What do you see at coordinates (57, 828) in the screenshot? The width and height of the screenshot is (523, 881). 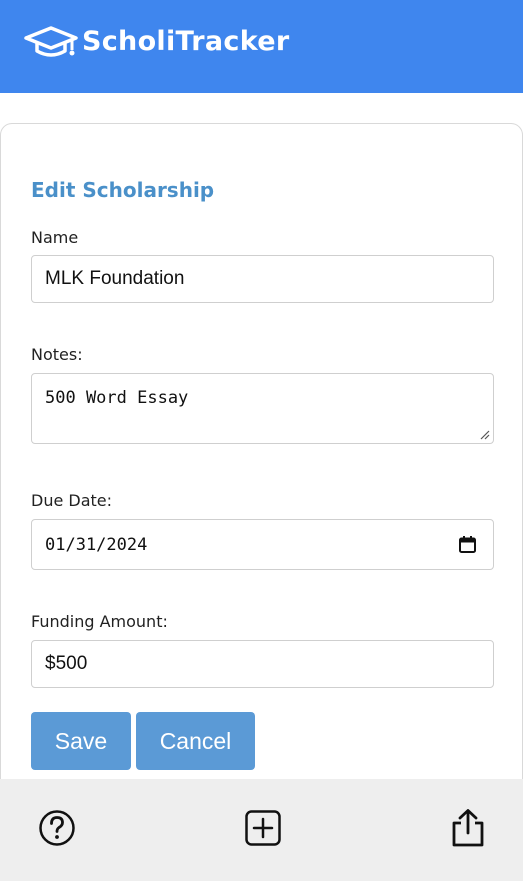 I see `help-circle-icon` at bounding box center [57, 828].